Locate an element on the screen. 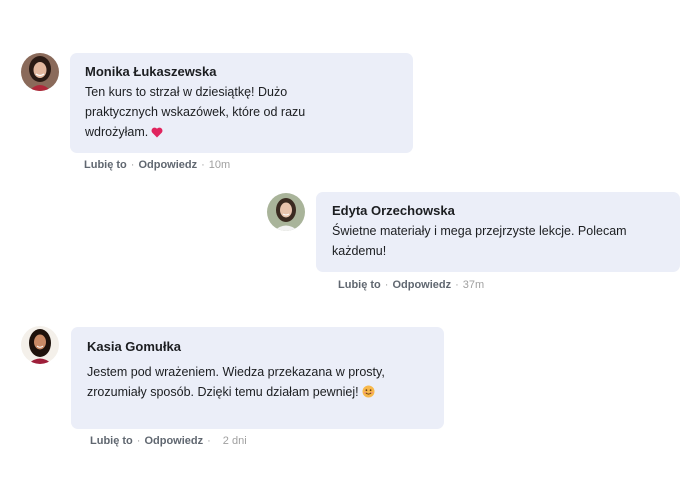 The image size is (700, 500). comment-author: Monika Łukaszewska is located at coordinates (242, 72).